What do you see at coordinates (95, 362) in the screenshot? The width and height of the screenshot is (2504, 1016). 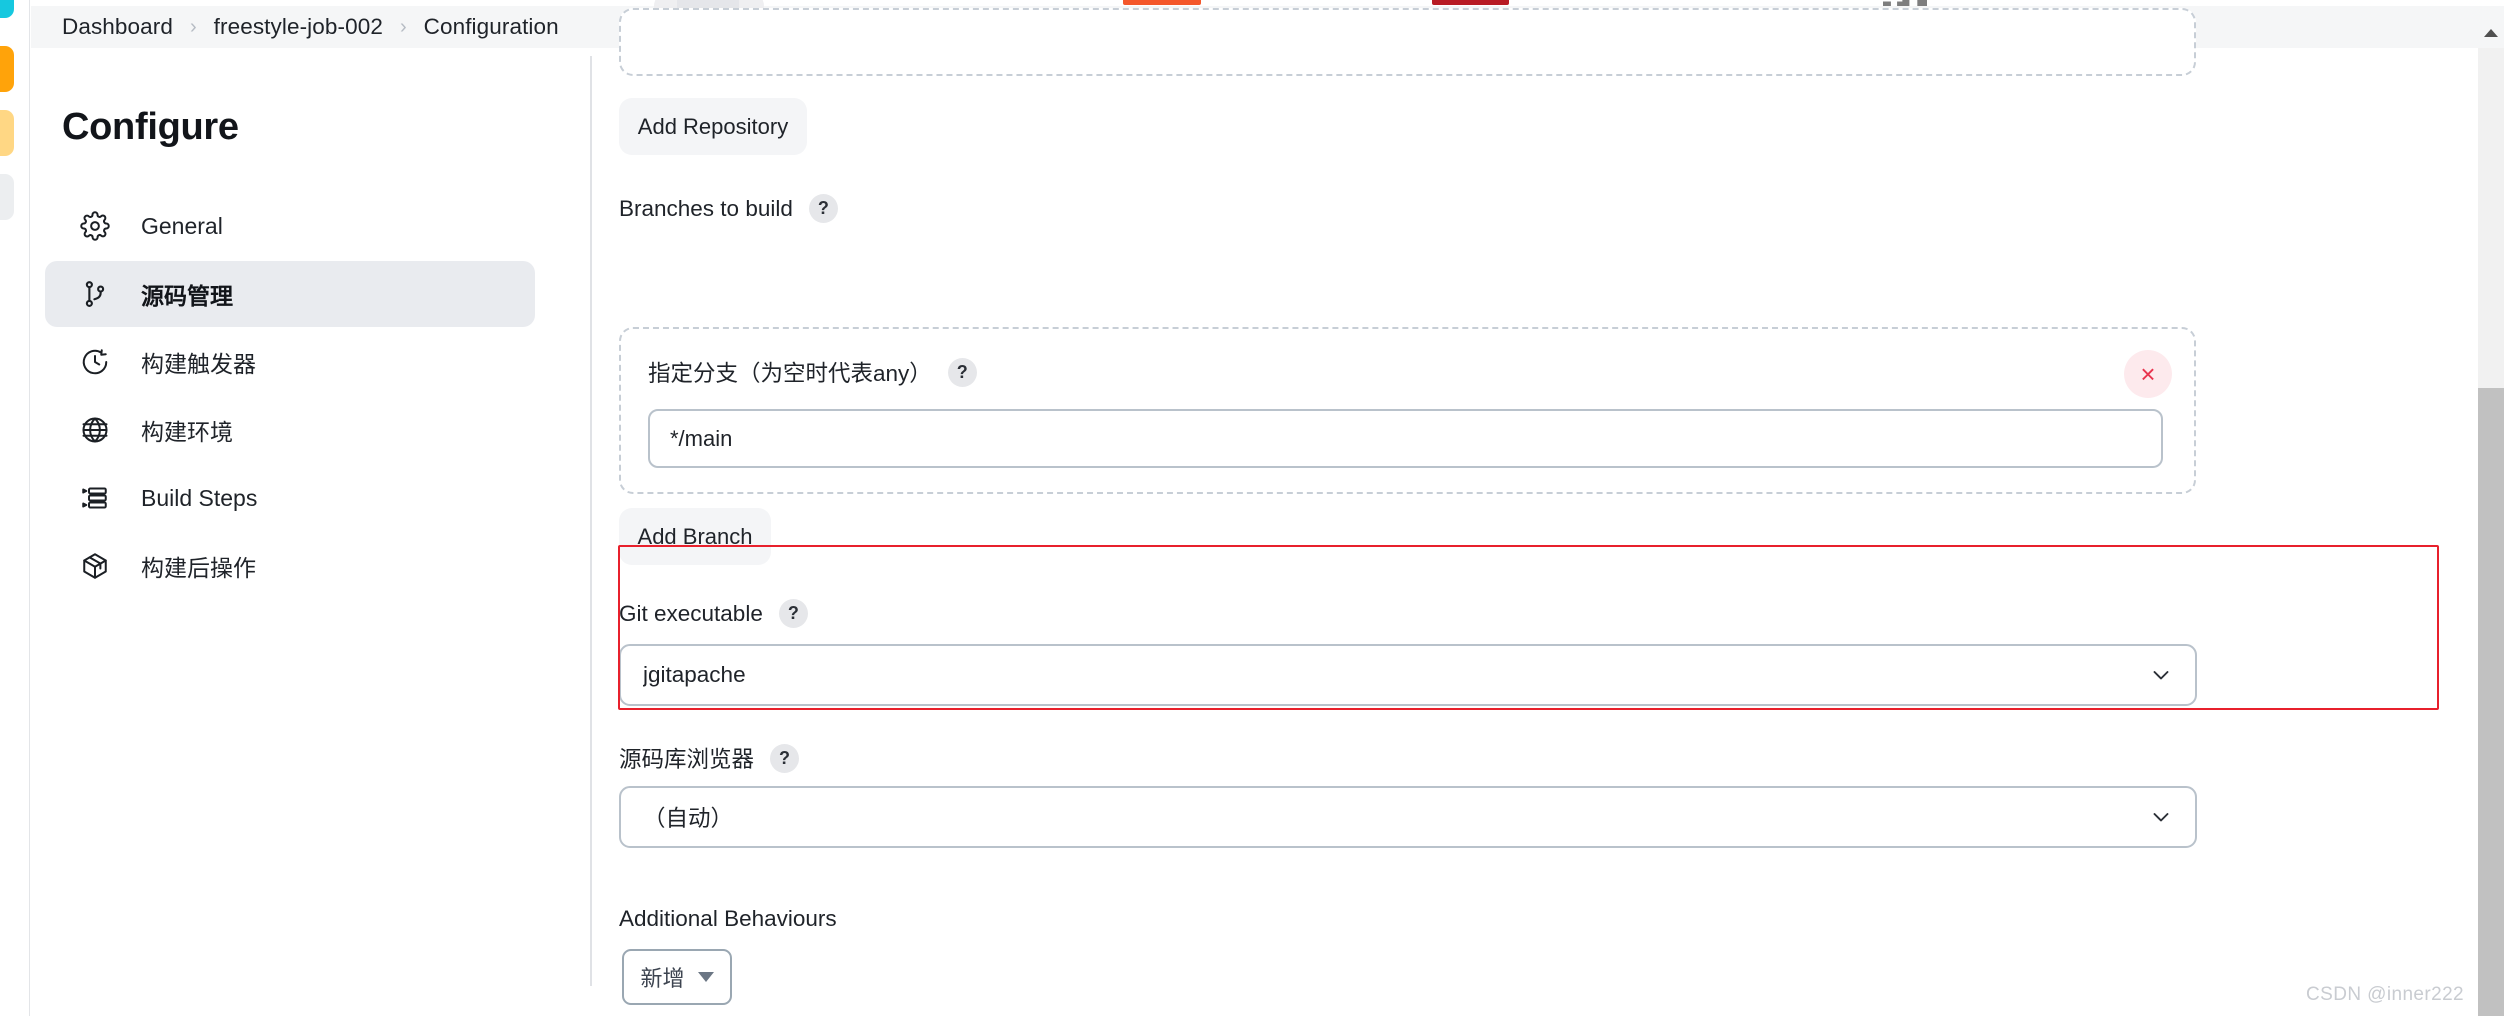 I see `clock-icon` at bounding box center [95, 362].